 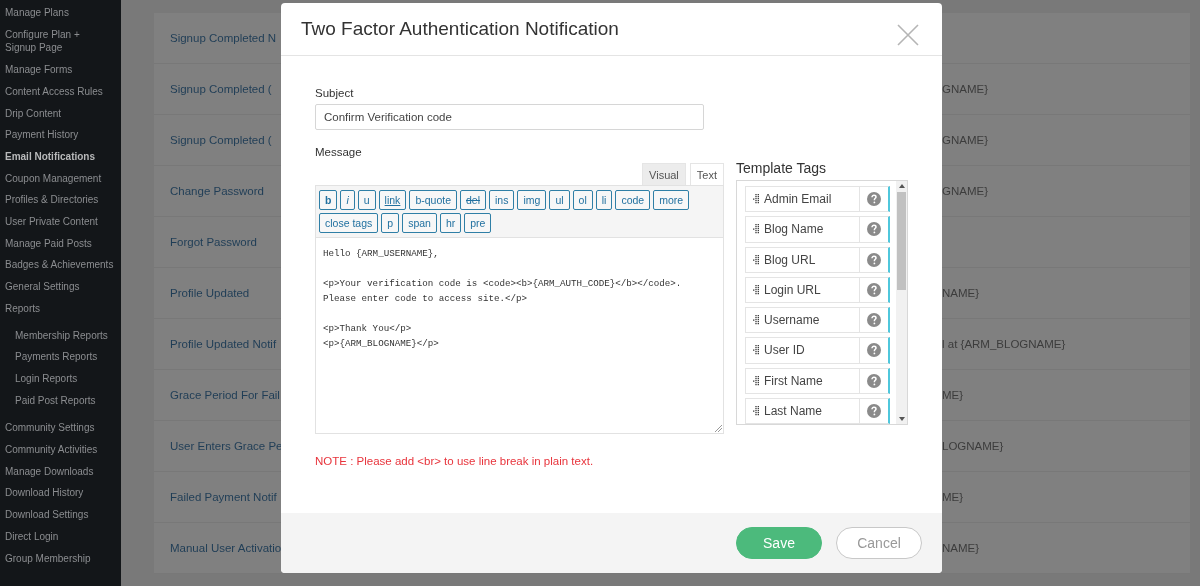 I want to click on template-tag-item: Last Name, so click(x=817, y=410).